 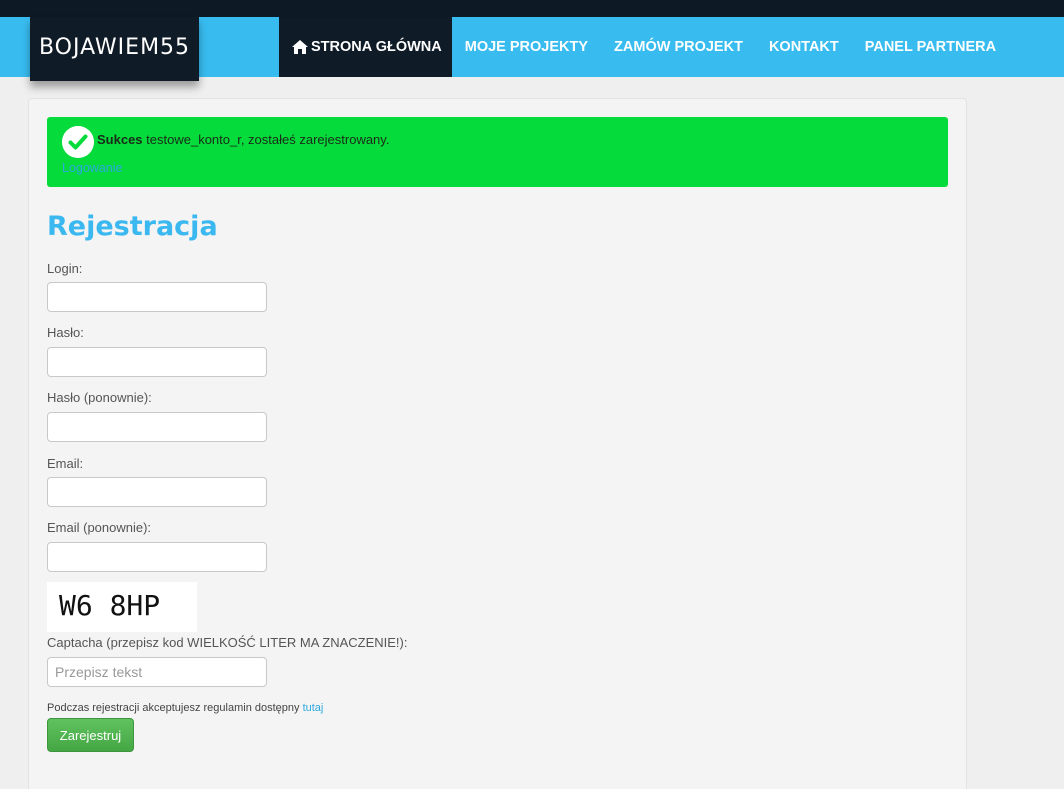 What do you see at coordinates (678, 47) in the screenshot?
I see `nav-item-order: ZAMÓW PROJEKT` at bounding box center [678, 47].